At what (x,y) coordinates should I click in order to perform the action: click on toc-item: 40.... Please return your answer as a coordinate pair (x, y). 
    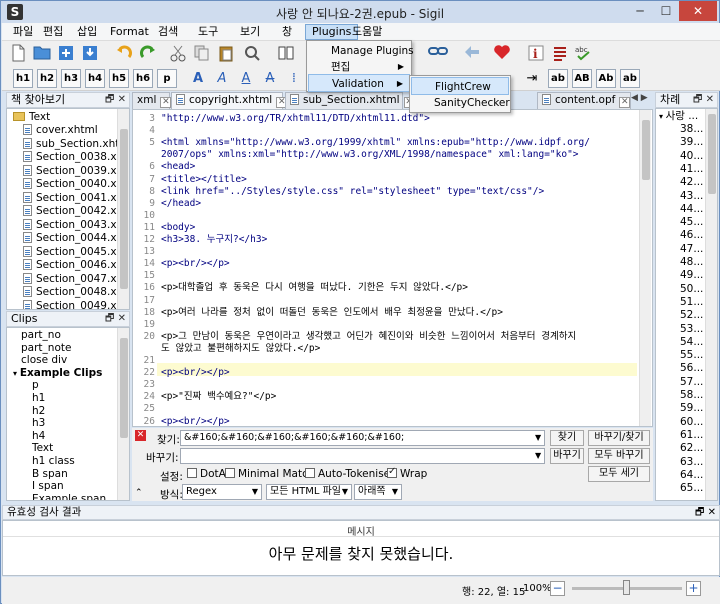
    Looking at the image, I should click on (691, 156).